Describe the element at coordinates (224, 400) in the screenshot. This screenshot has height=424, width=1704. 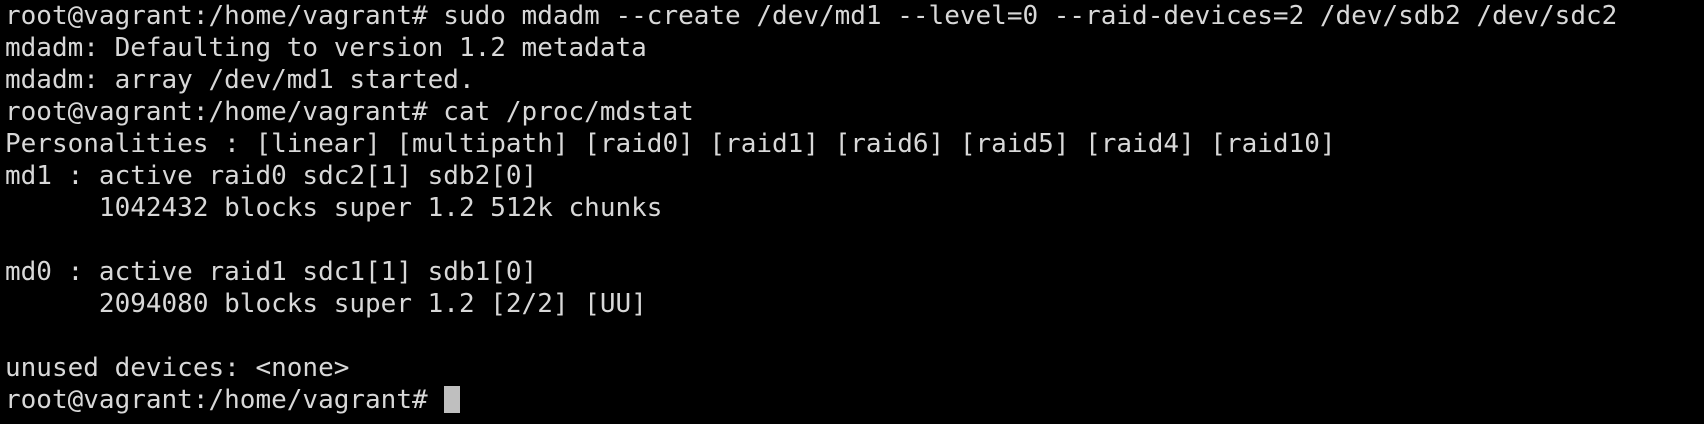
I see `shell-prompt: root@vagrant:/home/vagrant#` at that location.